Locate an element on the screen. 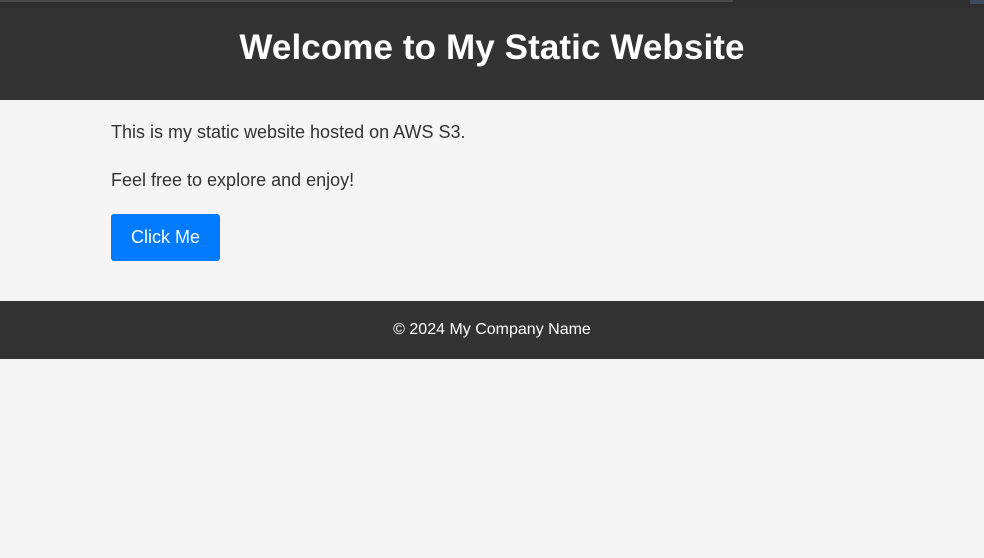  horizontal-scrollbar is located at coordinates (366, 1).